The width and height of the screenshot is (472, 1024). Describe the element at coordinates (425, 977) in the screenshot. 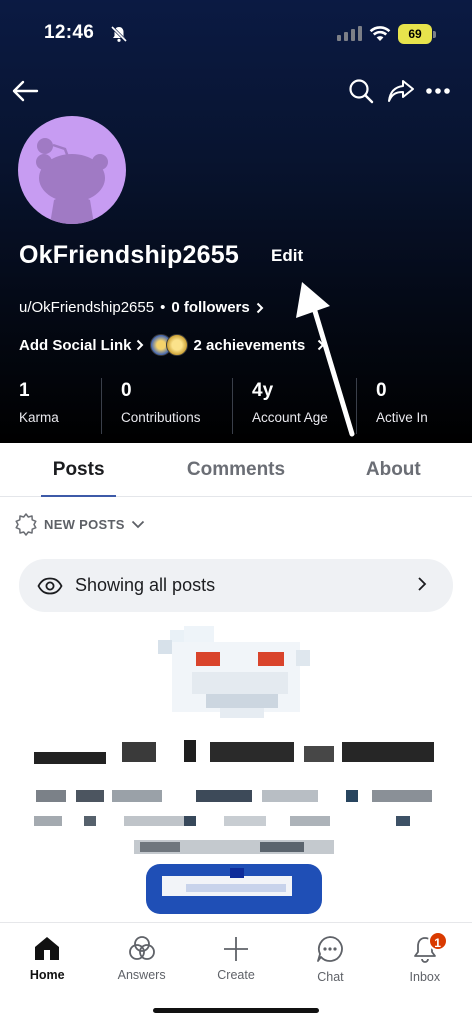

I see `nav-label: Inbox` at that location.